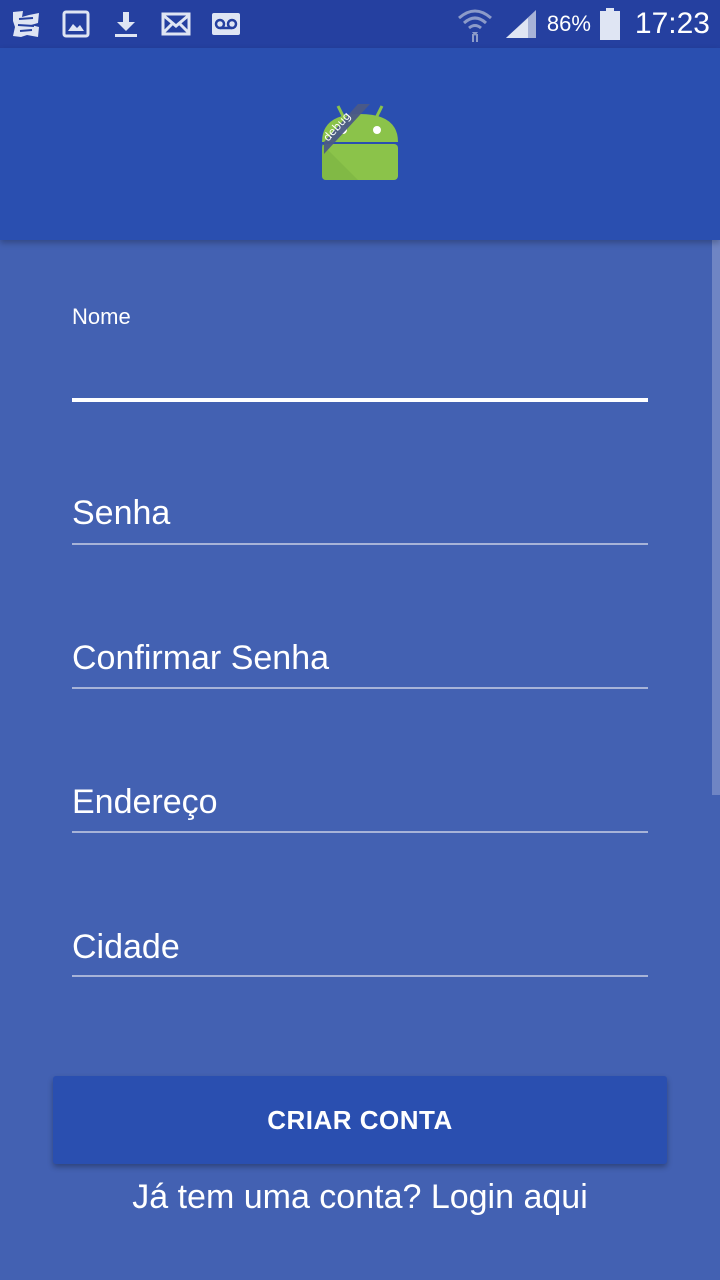 This screenshot has height=1280, width=720. I want to click on mail-icon, so click(176, 24).